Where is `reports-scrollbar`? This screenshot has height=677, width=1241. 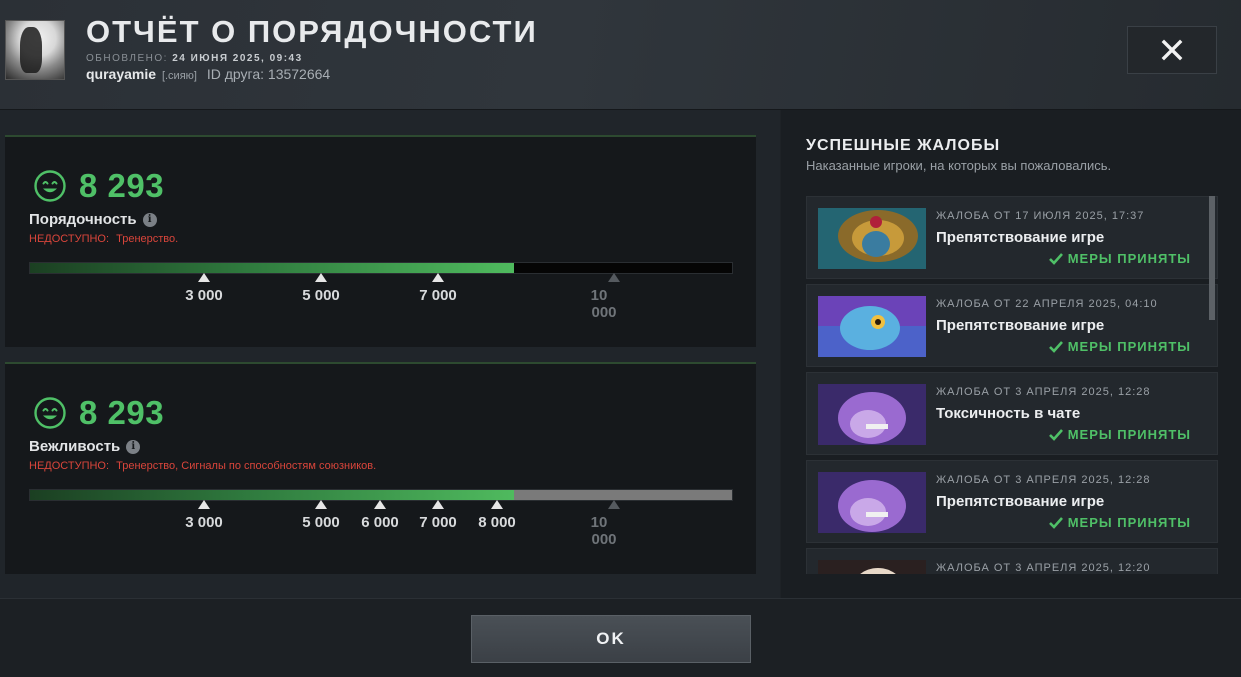
reports-scrollbar is located at coordinates (1212, 258).